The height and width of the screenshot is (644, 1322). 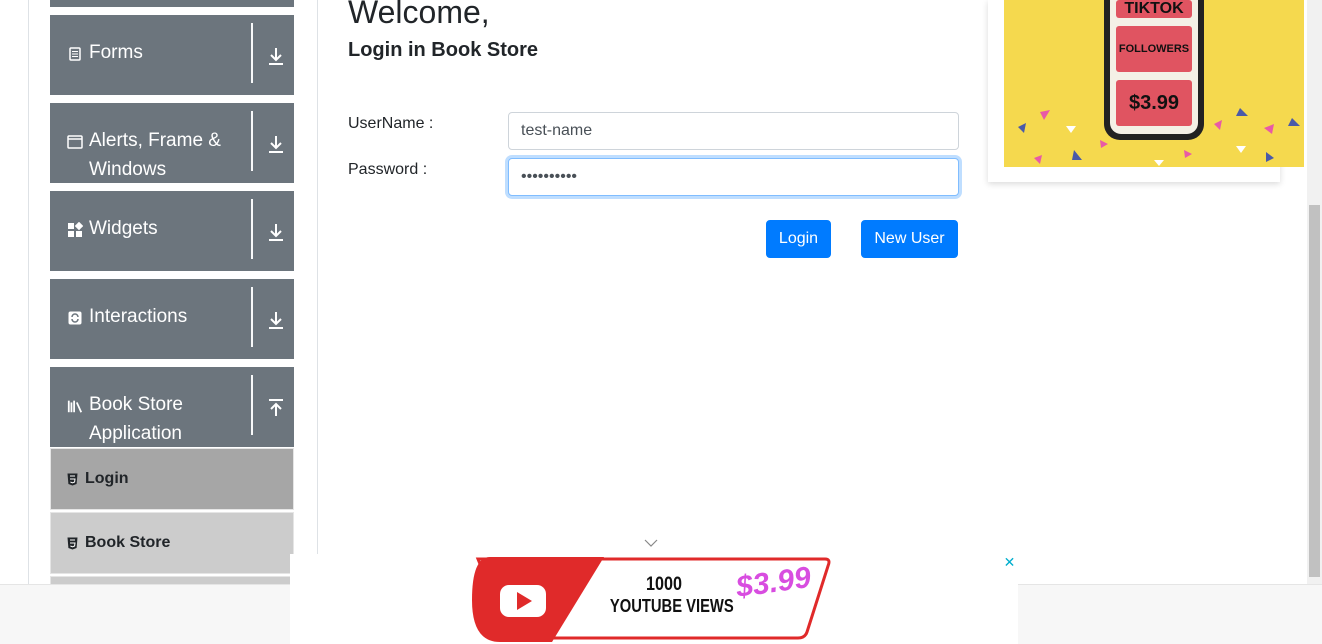 I want to click on widgets-icon, so click(x=75, y=230).